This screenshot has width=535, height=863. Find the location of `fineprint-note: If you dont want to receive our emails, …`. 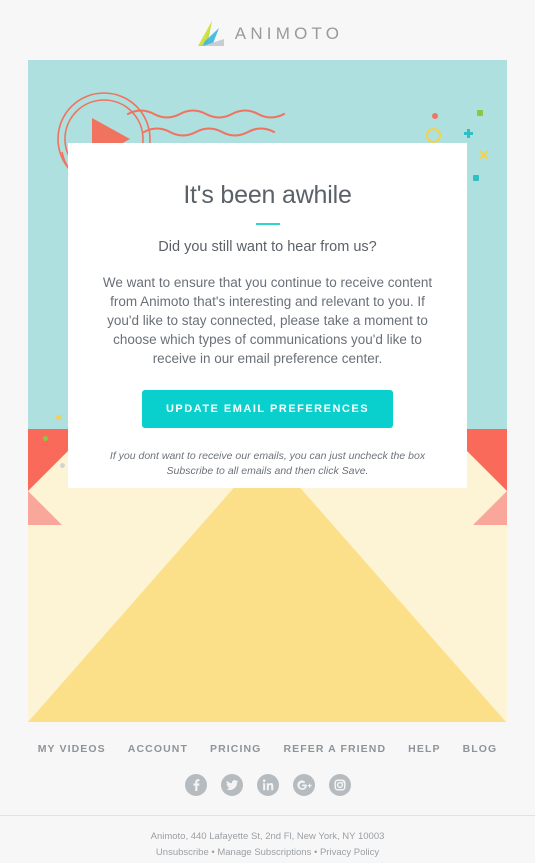

fineprint-note: If you dont want to receive our emails, … is located at coordinates (267, 463).